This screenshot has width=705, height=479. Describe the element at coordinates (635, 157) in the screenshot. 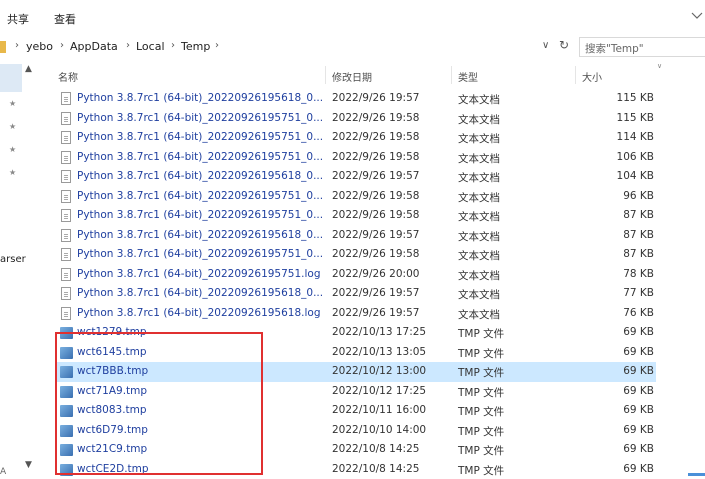

I see `file-size: 106 KB` at that location.